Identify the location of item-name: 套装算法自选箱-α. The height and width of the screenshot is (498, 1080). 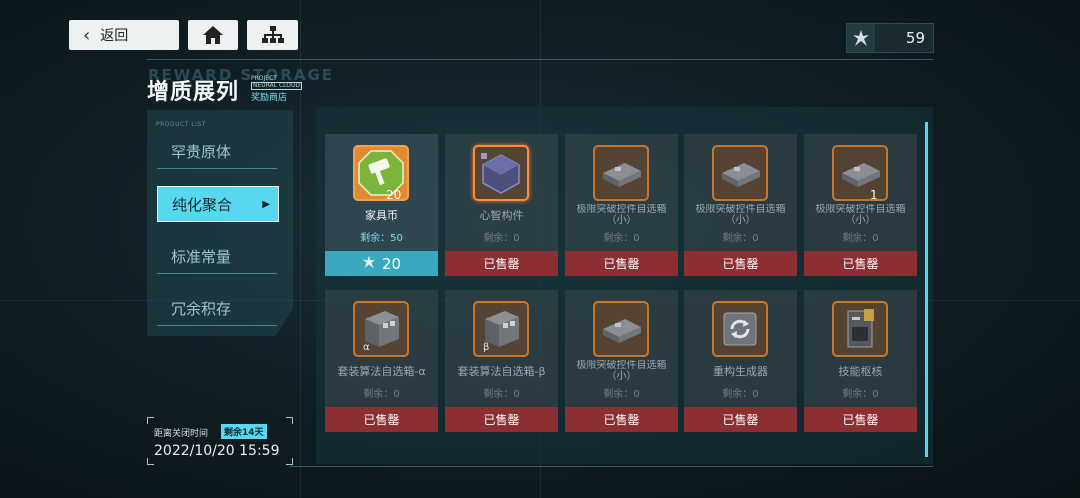
(381, 371).